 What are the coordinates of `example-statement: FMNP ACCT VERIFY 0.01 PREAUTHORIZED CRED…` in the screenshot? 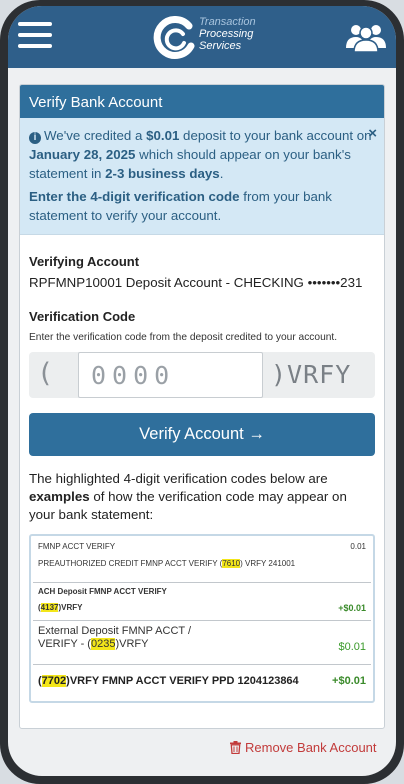 It's located at (202, 560).